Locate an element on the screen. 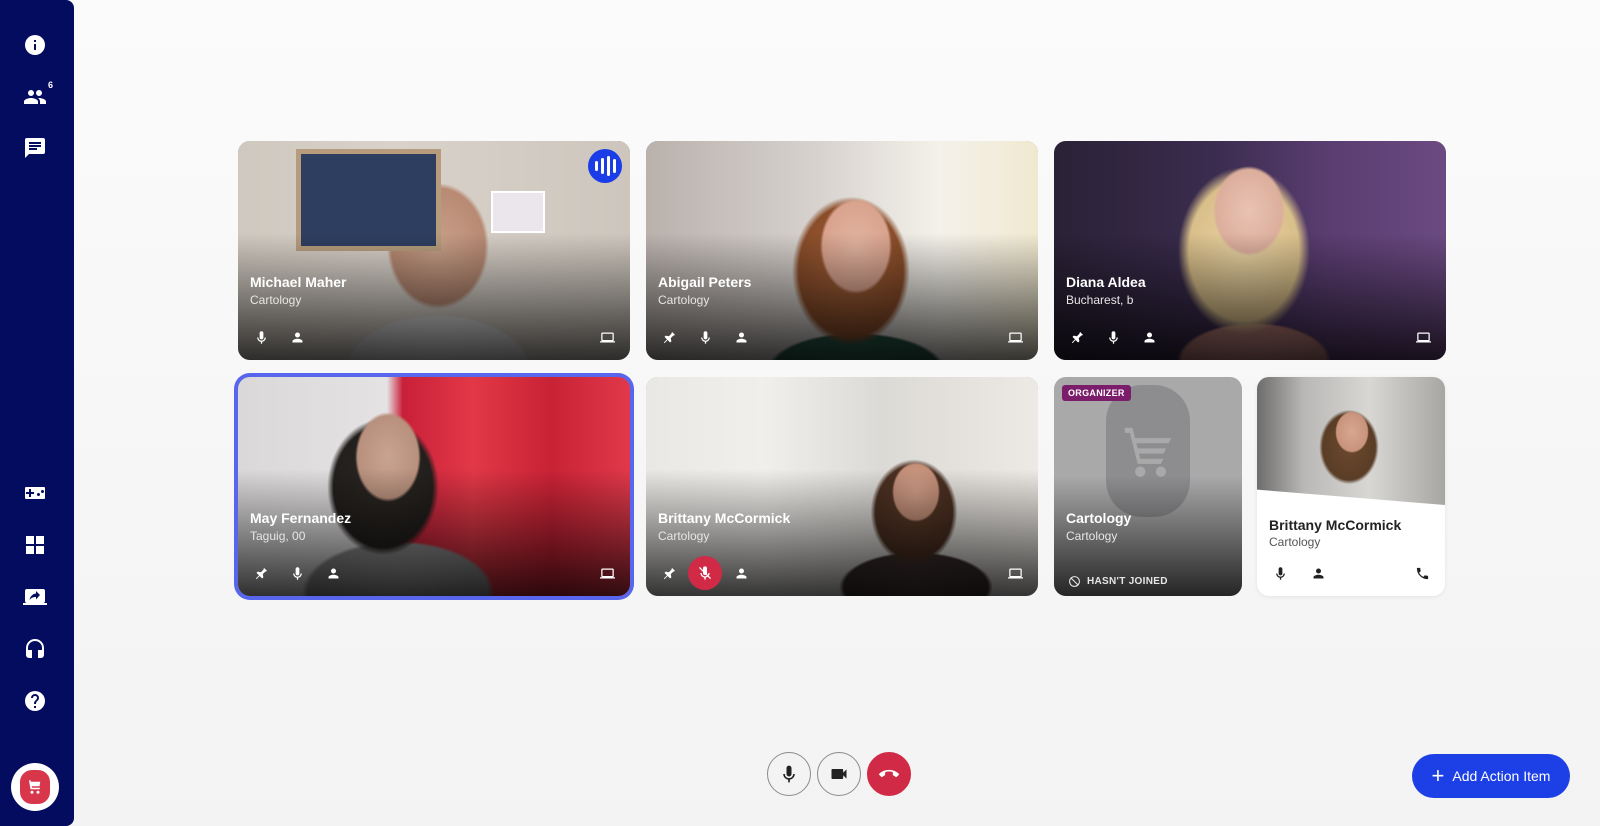  participant-tile-selected: May Fernandez Taguig, 00 is located at coordinates (434, 486).